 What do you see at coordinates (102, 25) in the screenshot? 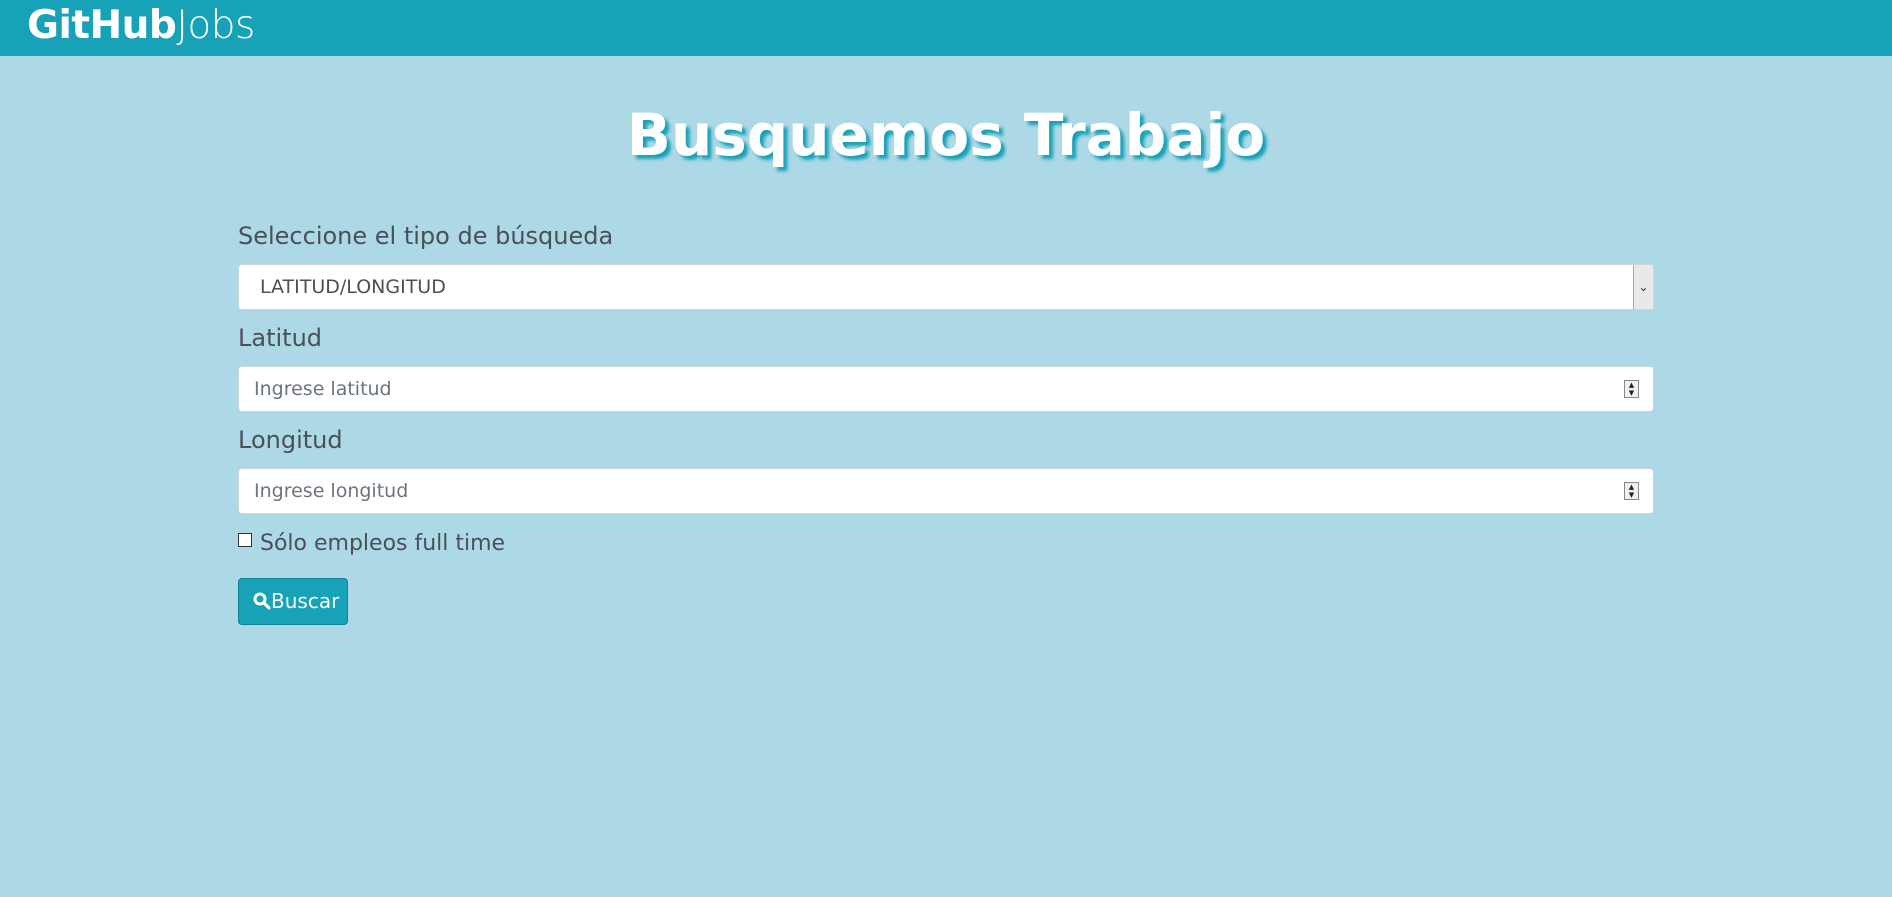
I see `brand-bold: GitHub` at bounding box center [102, 25].